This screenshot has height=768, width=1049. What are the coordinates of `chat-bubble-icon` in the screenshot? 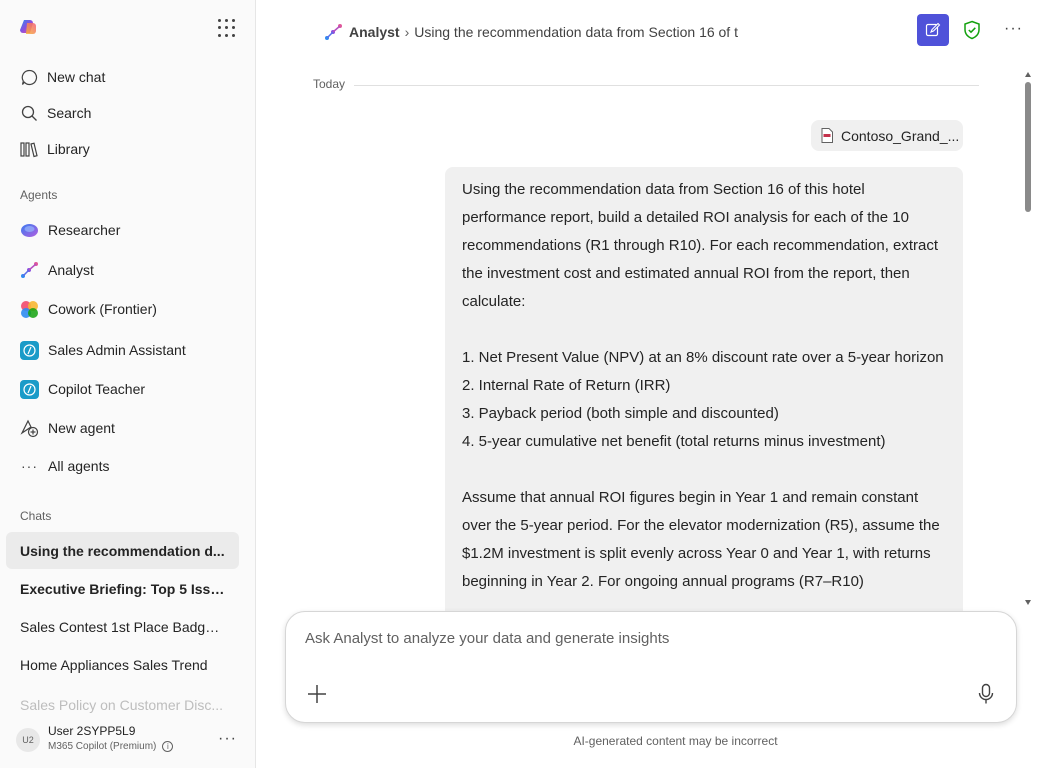 It's located at (29, 77).